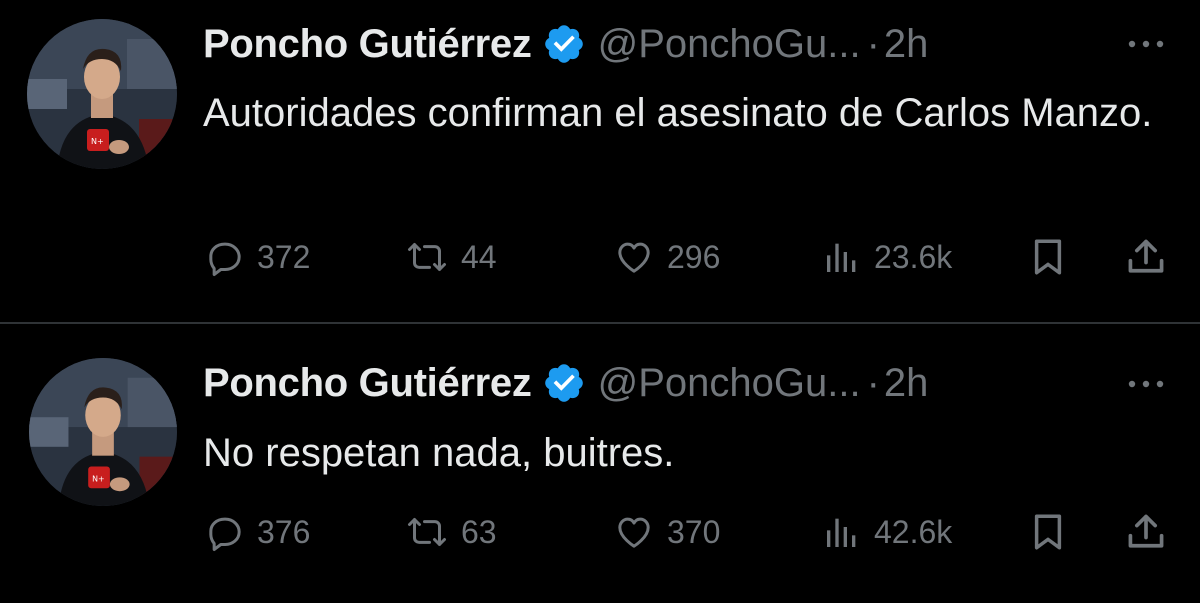  I want to click on like-button: 296, so click(666, 257).